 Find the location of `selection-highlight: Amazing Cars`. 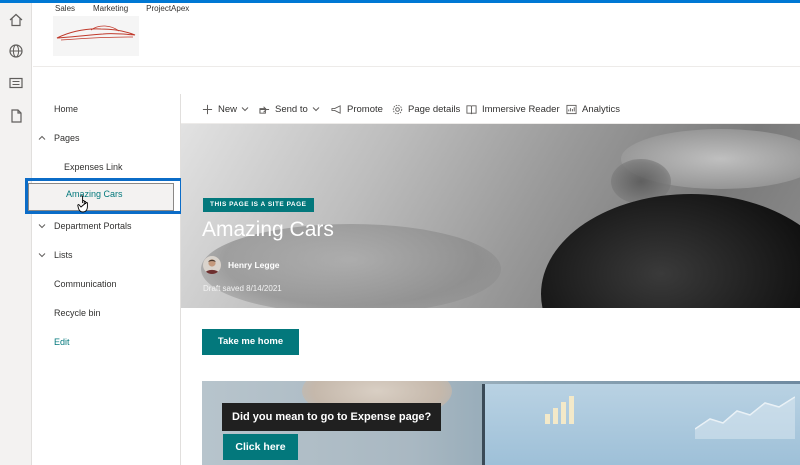

selection-highlight: Amazing Cars is located at coordinates (104, 196).